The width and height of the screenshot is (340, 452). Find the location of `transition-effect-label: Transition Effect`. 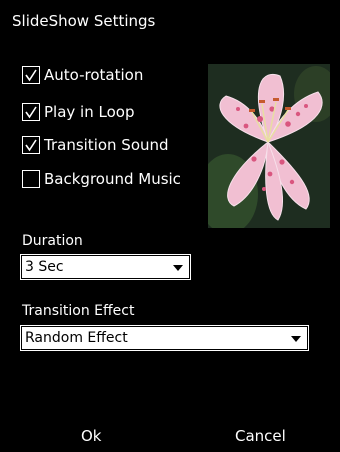

transition-effect-label: Transition Effect is located at coordinates (78, 311).